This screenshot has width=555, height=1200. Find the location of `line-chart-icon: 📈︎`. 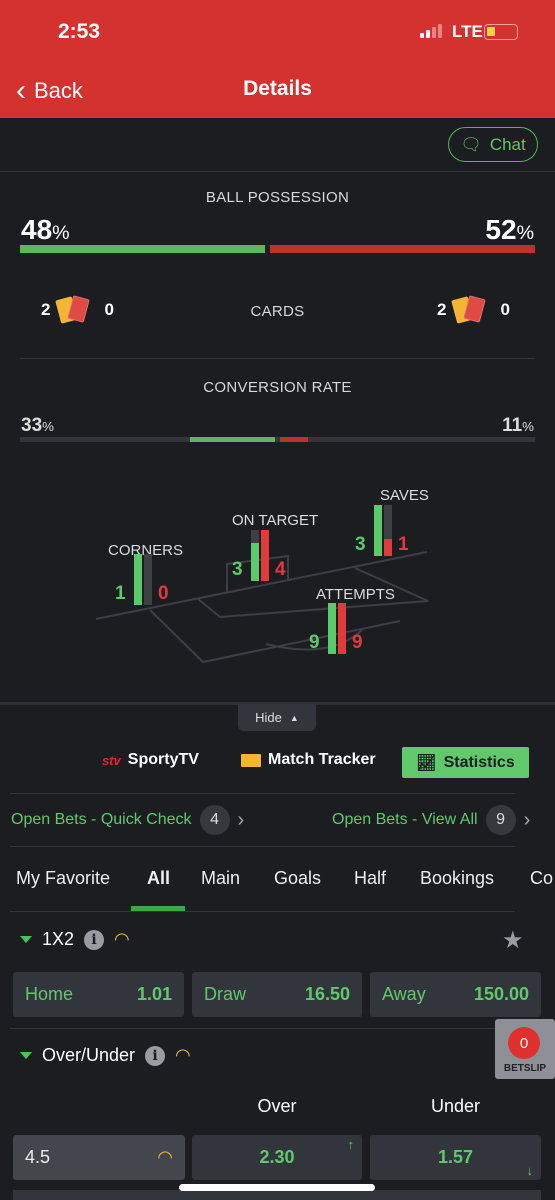

line-chart-icon: 📈︎ is located at coordinates (426, 763).